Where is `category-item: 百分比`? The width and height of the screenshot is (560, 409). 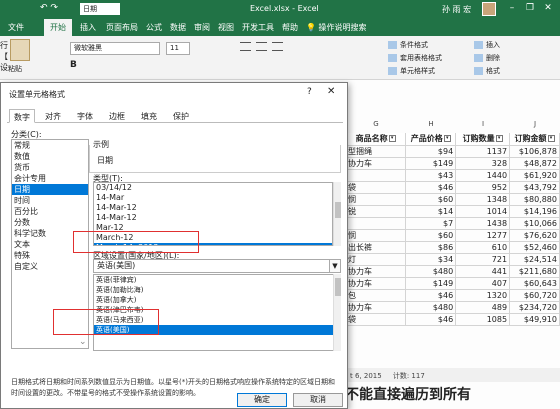
category-item: 百分比 is located at coordinates (50, 211).